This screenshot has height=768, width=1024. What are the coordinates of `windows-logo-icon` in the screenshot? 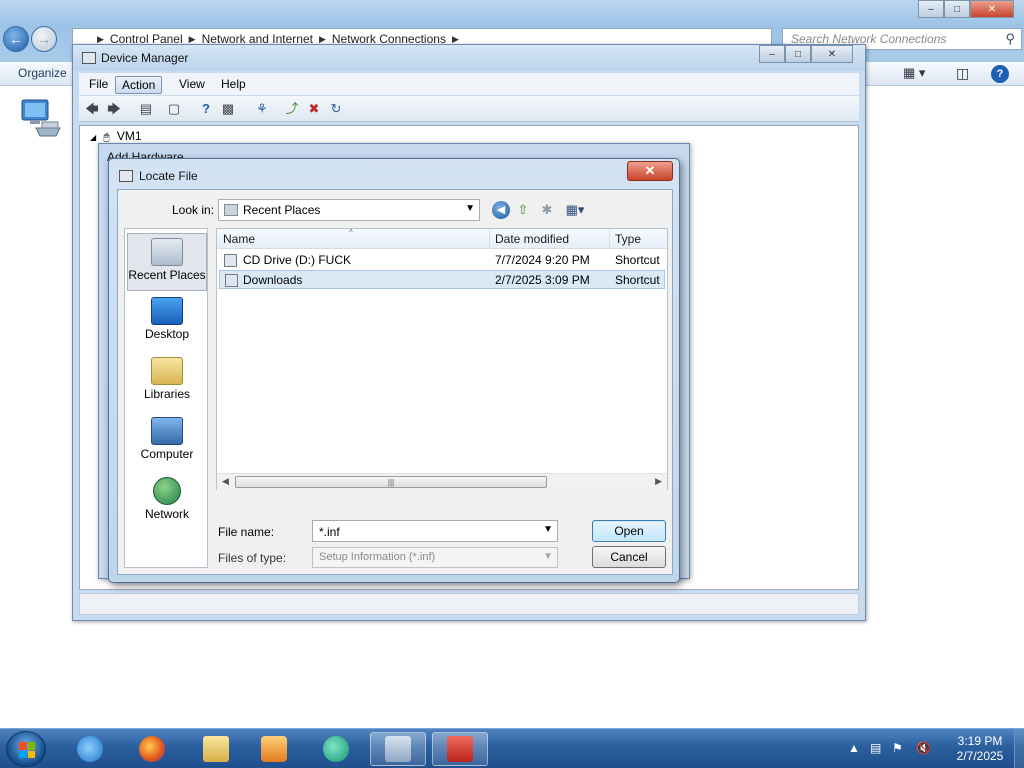 It's located at (27, 750).